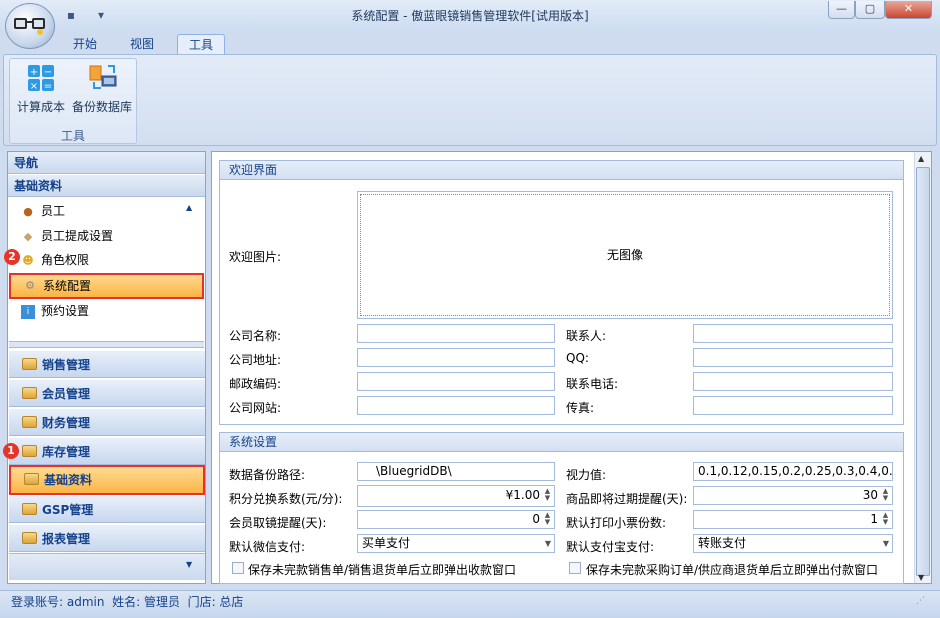 Image resolution: width=940 pixels, height=618 pixels. What do you see at coordinates (577, 358) in the screenshot?
I see `qq-label: QQ:` at bounding box center [577, 358].